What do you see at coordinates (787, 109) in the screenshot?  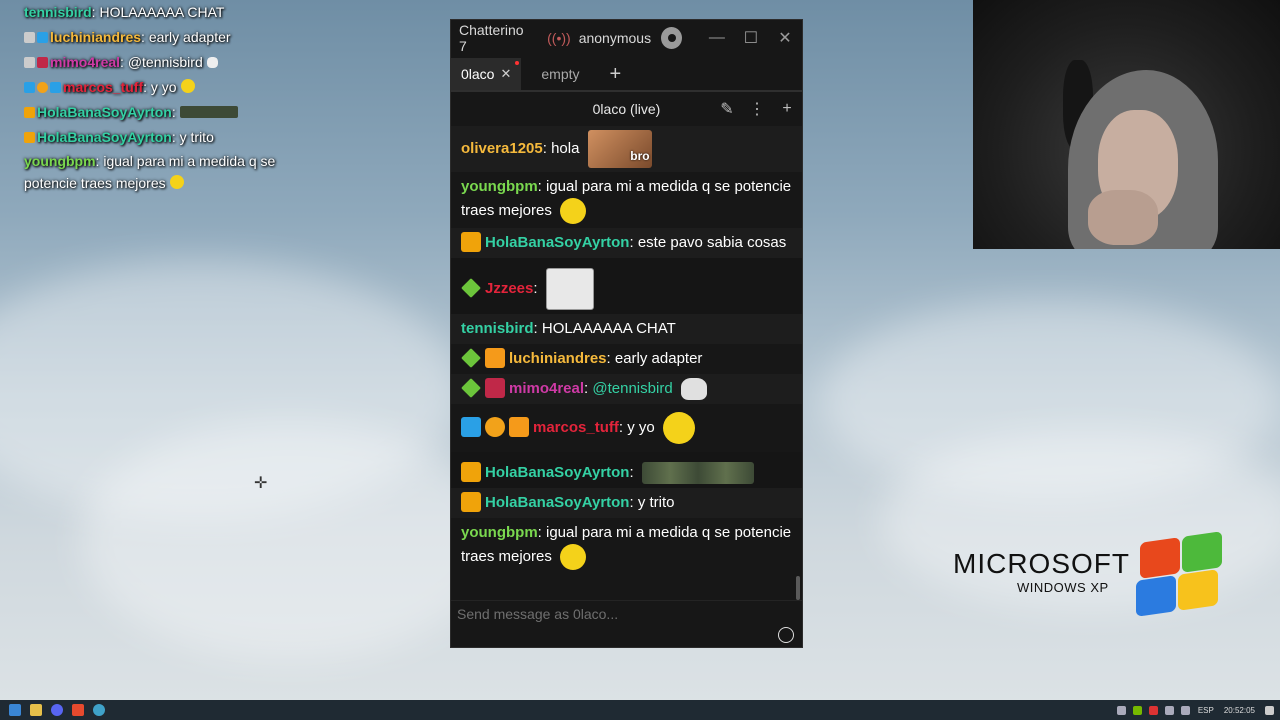 I see `add-split-icon: +` at bounding box center [787, 109].